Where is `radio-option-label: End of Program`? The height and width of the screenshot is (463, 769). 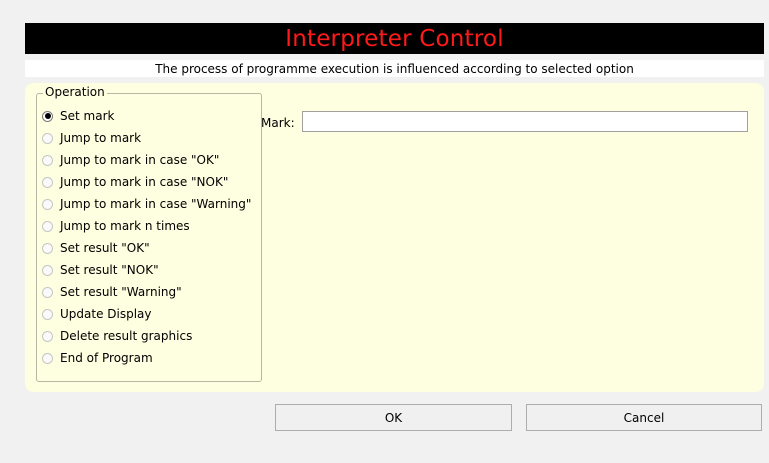 radio-option-label: End of Program is located at coordinates (106, 358).